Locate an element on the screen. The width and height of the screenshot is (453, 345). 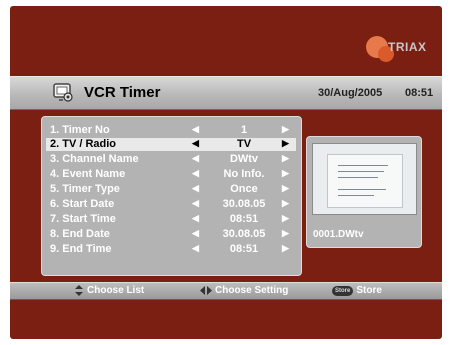
menu-item-channel-name: 3. Channel Name ◀ DWtv ▶ is located at coordinates (171, 159).